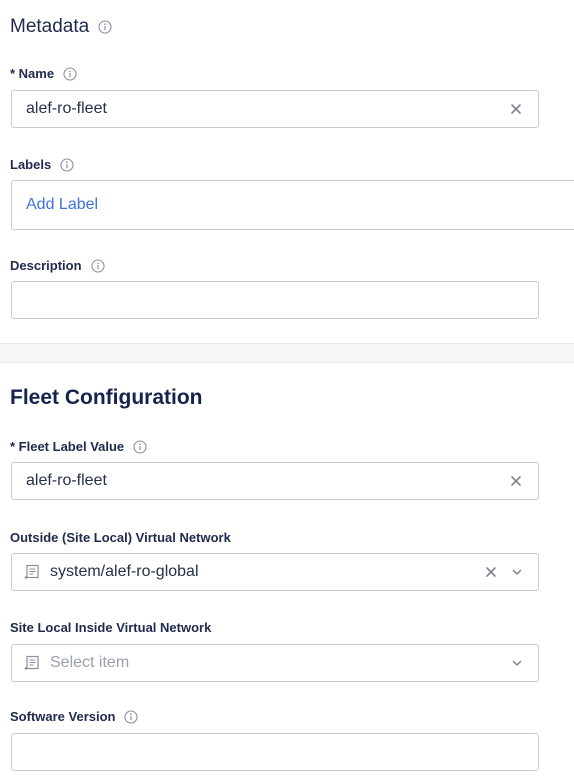  What do you see at coordinates (275, 300) in the screenshot?
I see `description-input` at bounding box center [275, 300].